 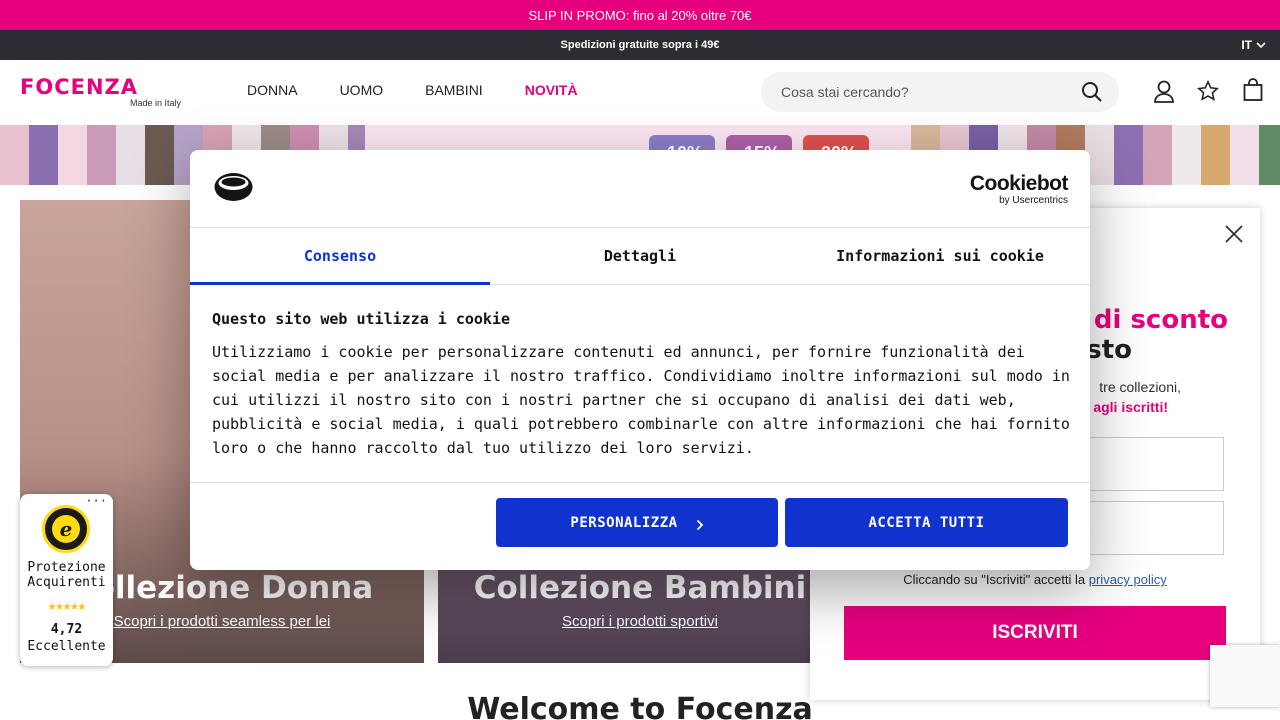 I want to click on privacy-policy-link: privacy policy, so click(x=1128, y=579).